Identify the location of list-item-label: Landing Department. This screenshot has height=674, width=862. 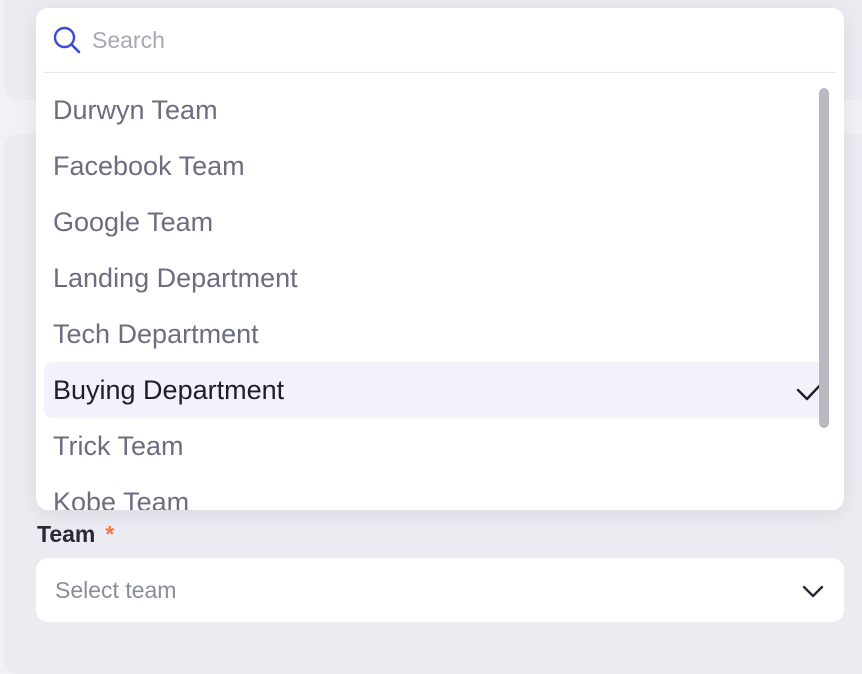
(175, 278).